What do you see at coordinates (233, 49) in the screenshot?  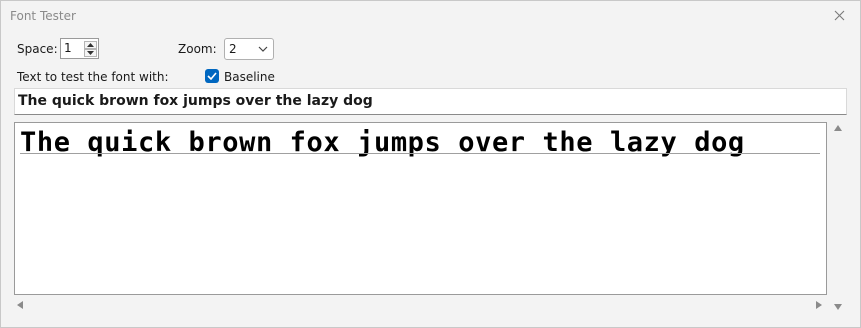 I see `zoom-value: 2` at bounding box center [233, 49].